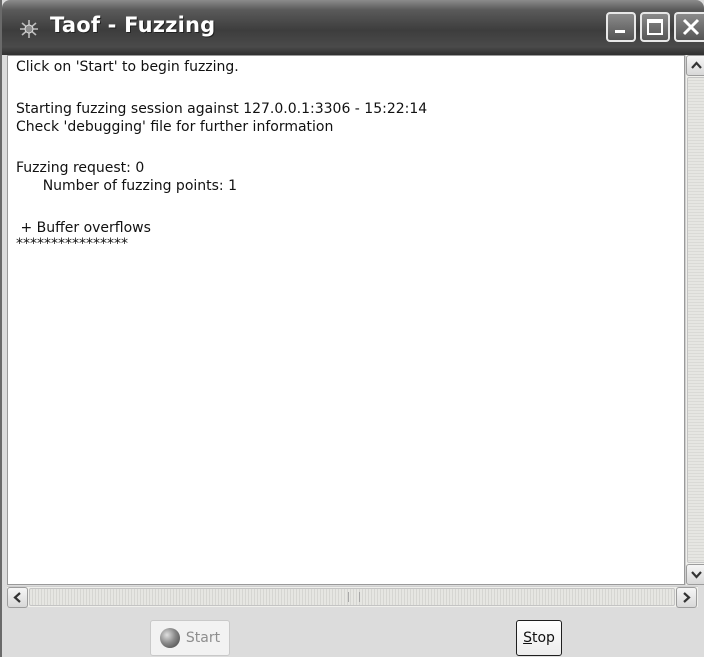  I want to click on start-orb-icon, so click(169, 638).